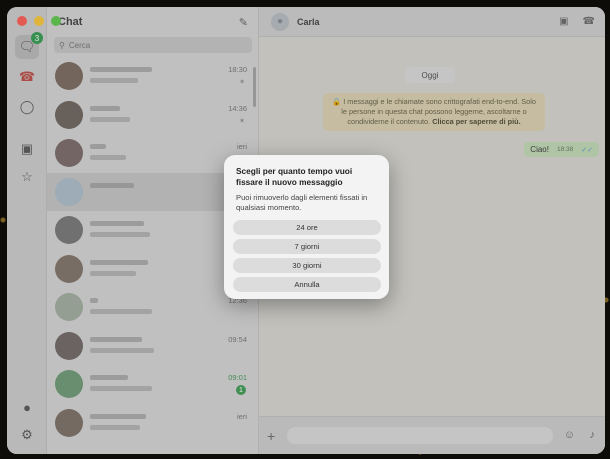 Image resolution: width=610 pixels, height=459 pixels. I want to click on double-check-icon: ✓✓, so click(587, 150).